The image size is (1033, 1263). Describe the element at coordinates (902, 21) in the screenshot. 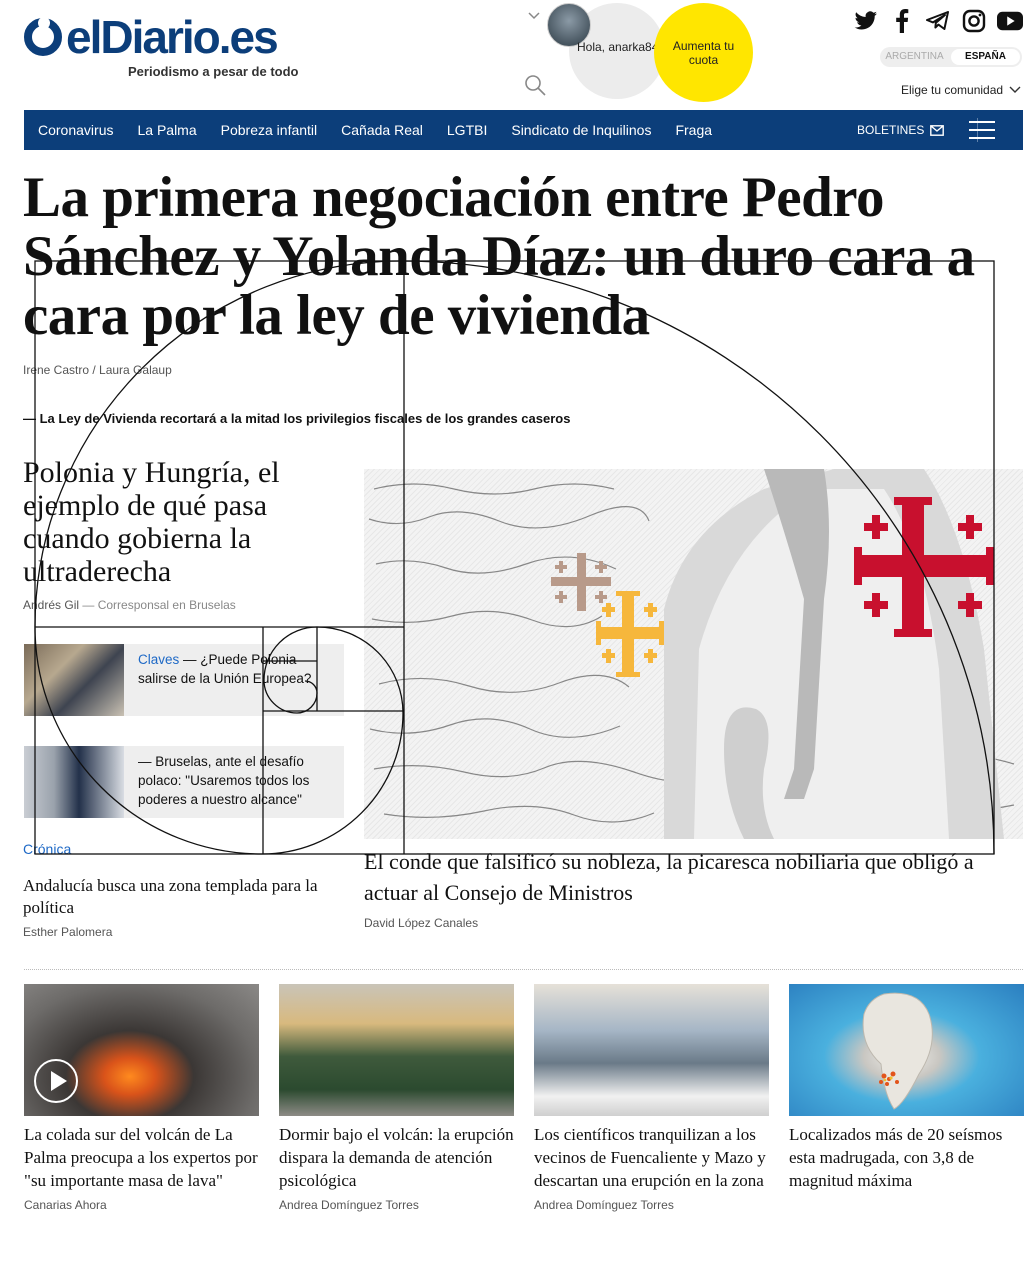

I see `facebook-icon` at that location.